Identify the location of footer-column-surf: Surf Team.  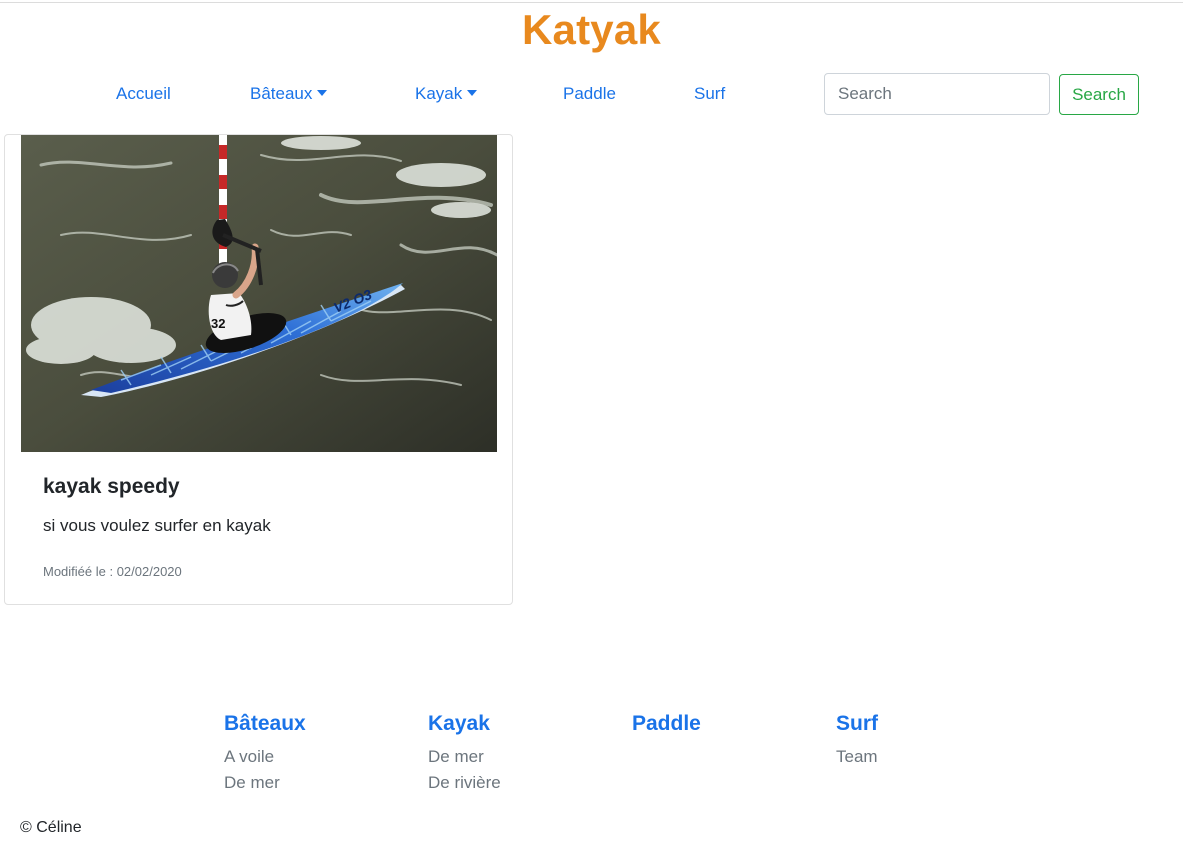
(857, 741).